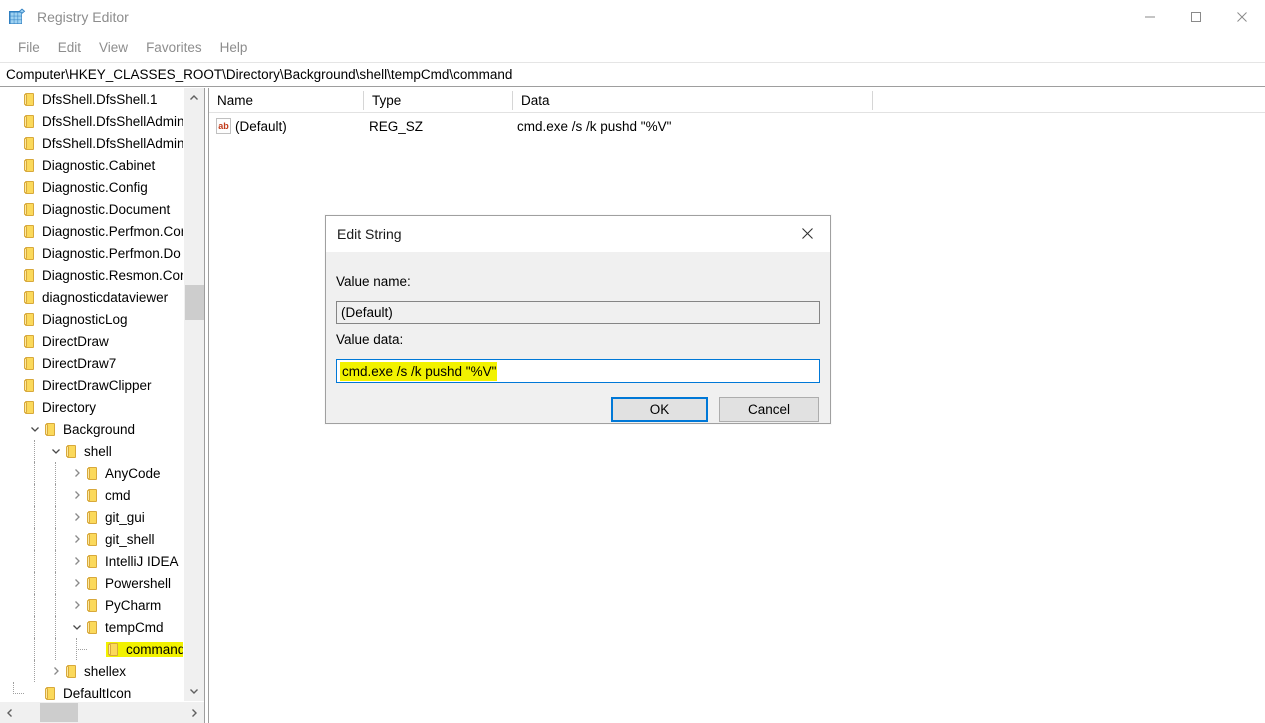 Image resolution: width=1265 pixels, height=723 pixels. I want to click on tree-item: command, so click(91, 649).